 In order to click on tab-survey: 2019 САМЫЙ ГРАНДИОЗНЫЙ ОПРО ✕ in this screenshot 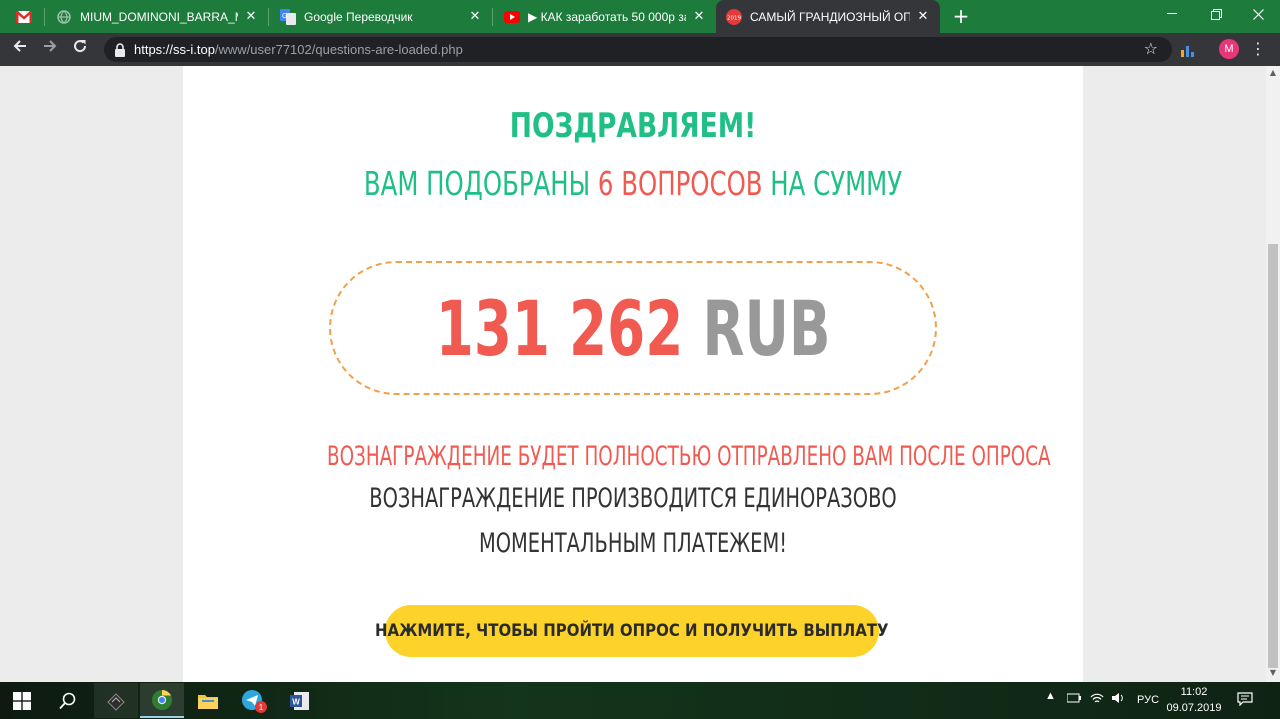, I will do `click(828, 16)`.